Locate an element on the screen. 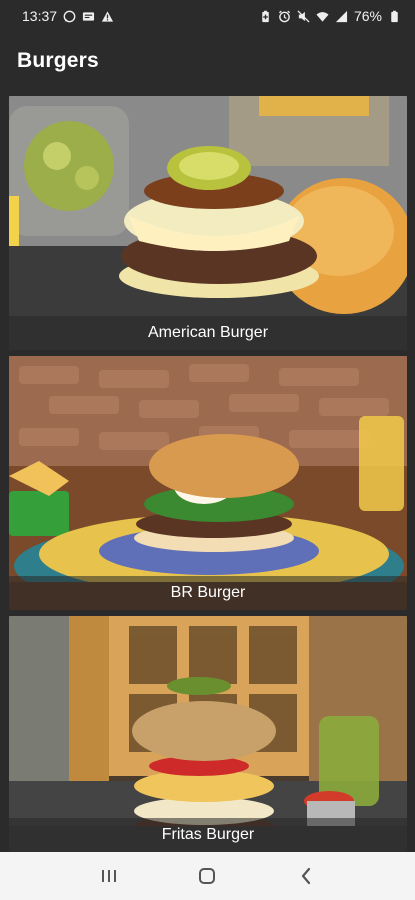  app-bar: Burgers is located at coordinates (207, 61).